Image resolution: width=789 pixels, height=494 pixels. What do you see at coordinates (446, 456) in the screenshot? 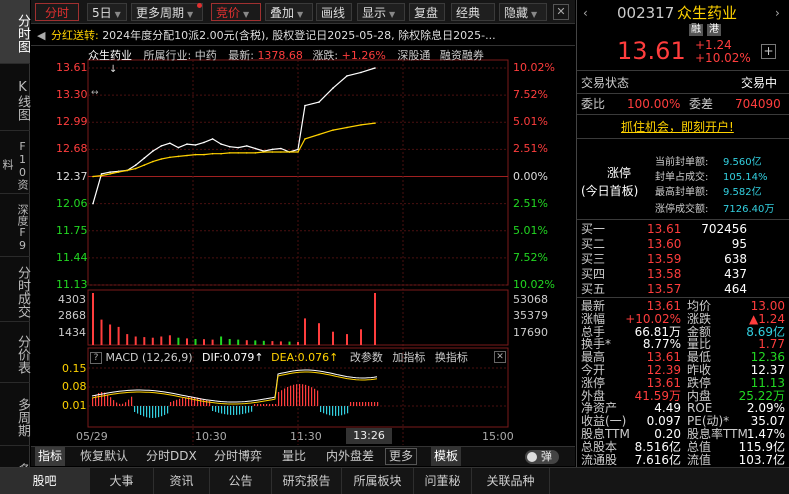
I see `template-button: 模板` at bounding box center [446, 456].